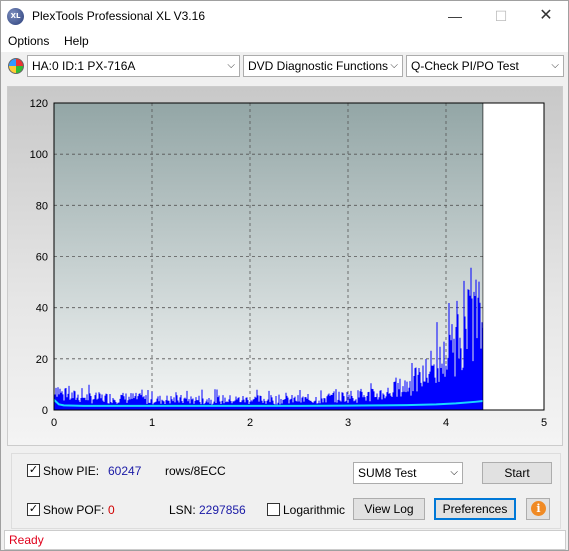 The image size is (569, 551). What do you see at coordinates (39, 104) in the screenshot?
I see `y-tick-label: 120` at bounding box center [39, 104].